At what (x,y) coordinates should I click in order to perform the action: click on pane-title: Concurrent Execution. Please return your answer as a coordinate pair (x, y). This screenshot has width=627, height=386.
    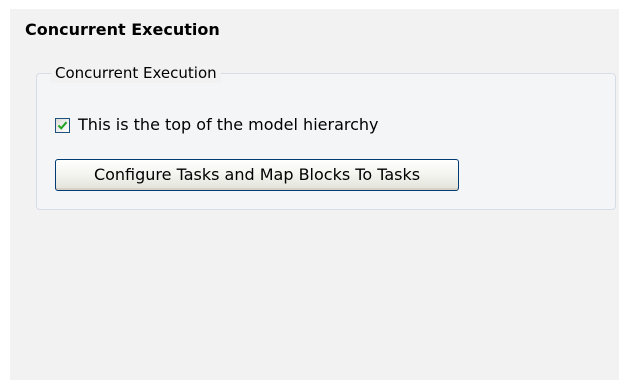
    Looking at the image, I should click on (122, 29).